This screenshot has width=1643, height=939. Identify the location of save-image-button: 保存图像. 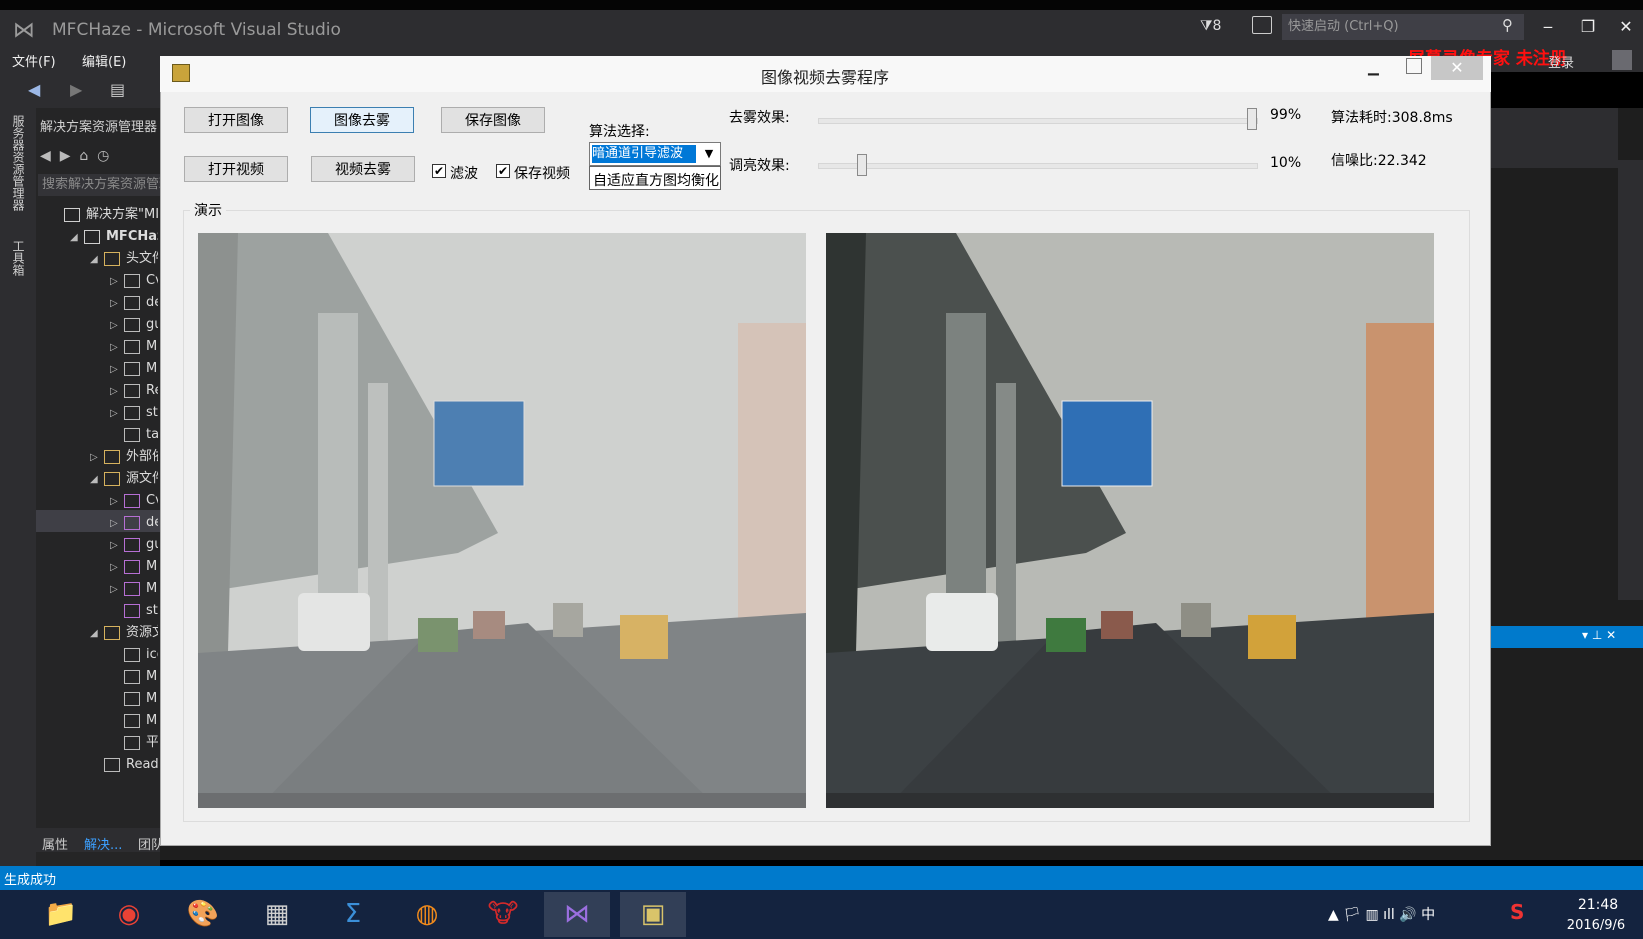
(493, 120).